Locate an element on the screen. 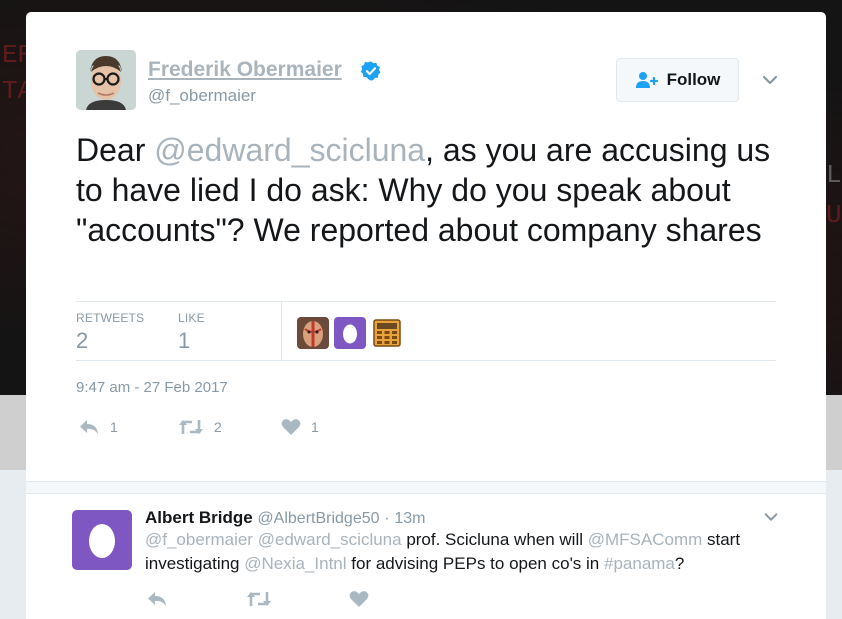  like-button: 1 is located at coordinates (300, 427).